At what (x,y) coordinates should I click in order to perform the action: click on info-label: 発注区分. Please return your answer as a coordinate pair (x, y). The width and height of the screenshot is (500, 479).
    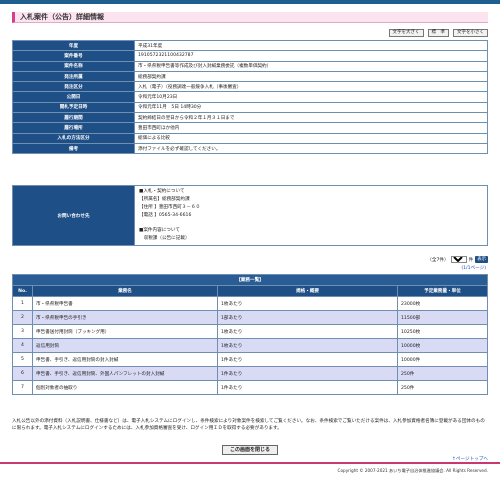
    Looking at the image, I should click on (73, 87).